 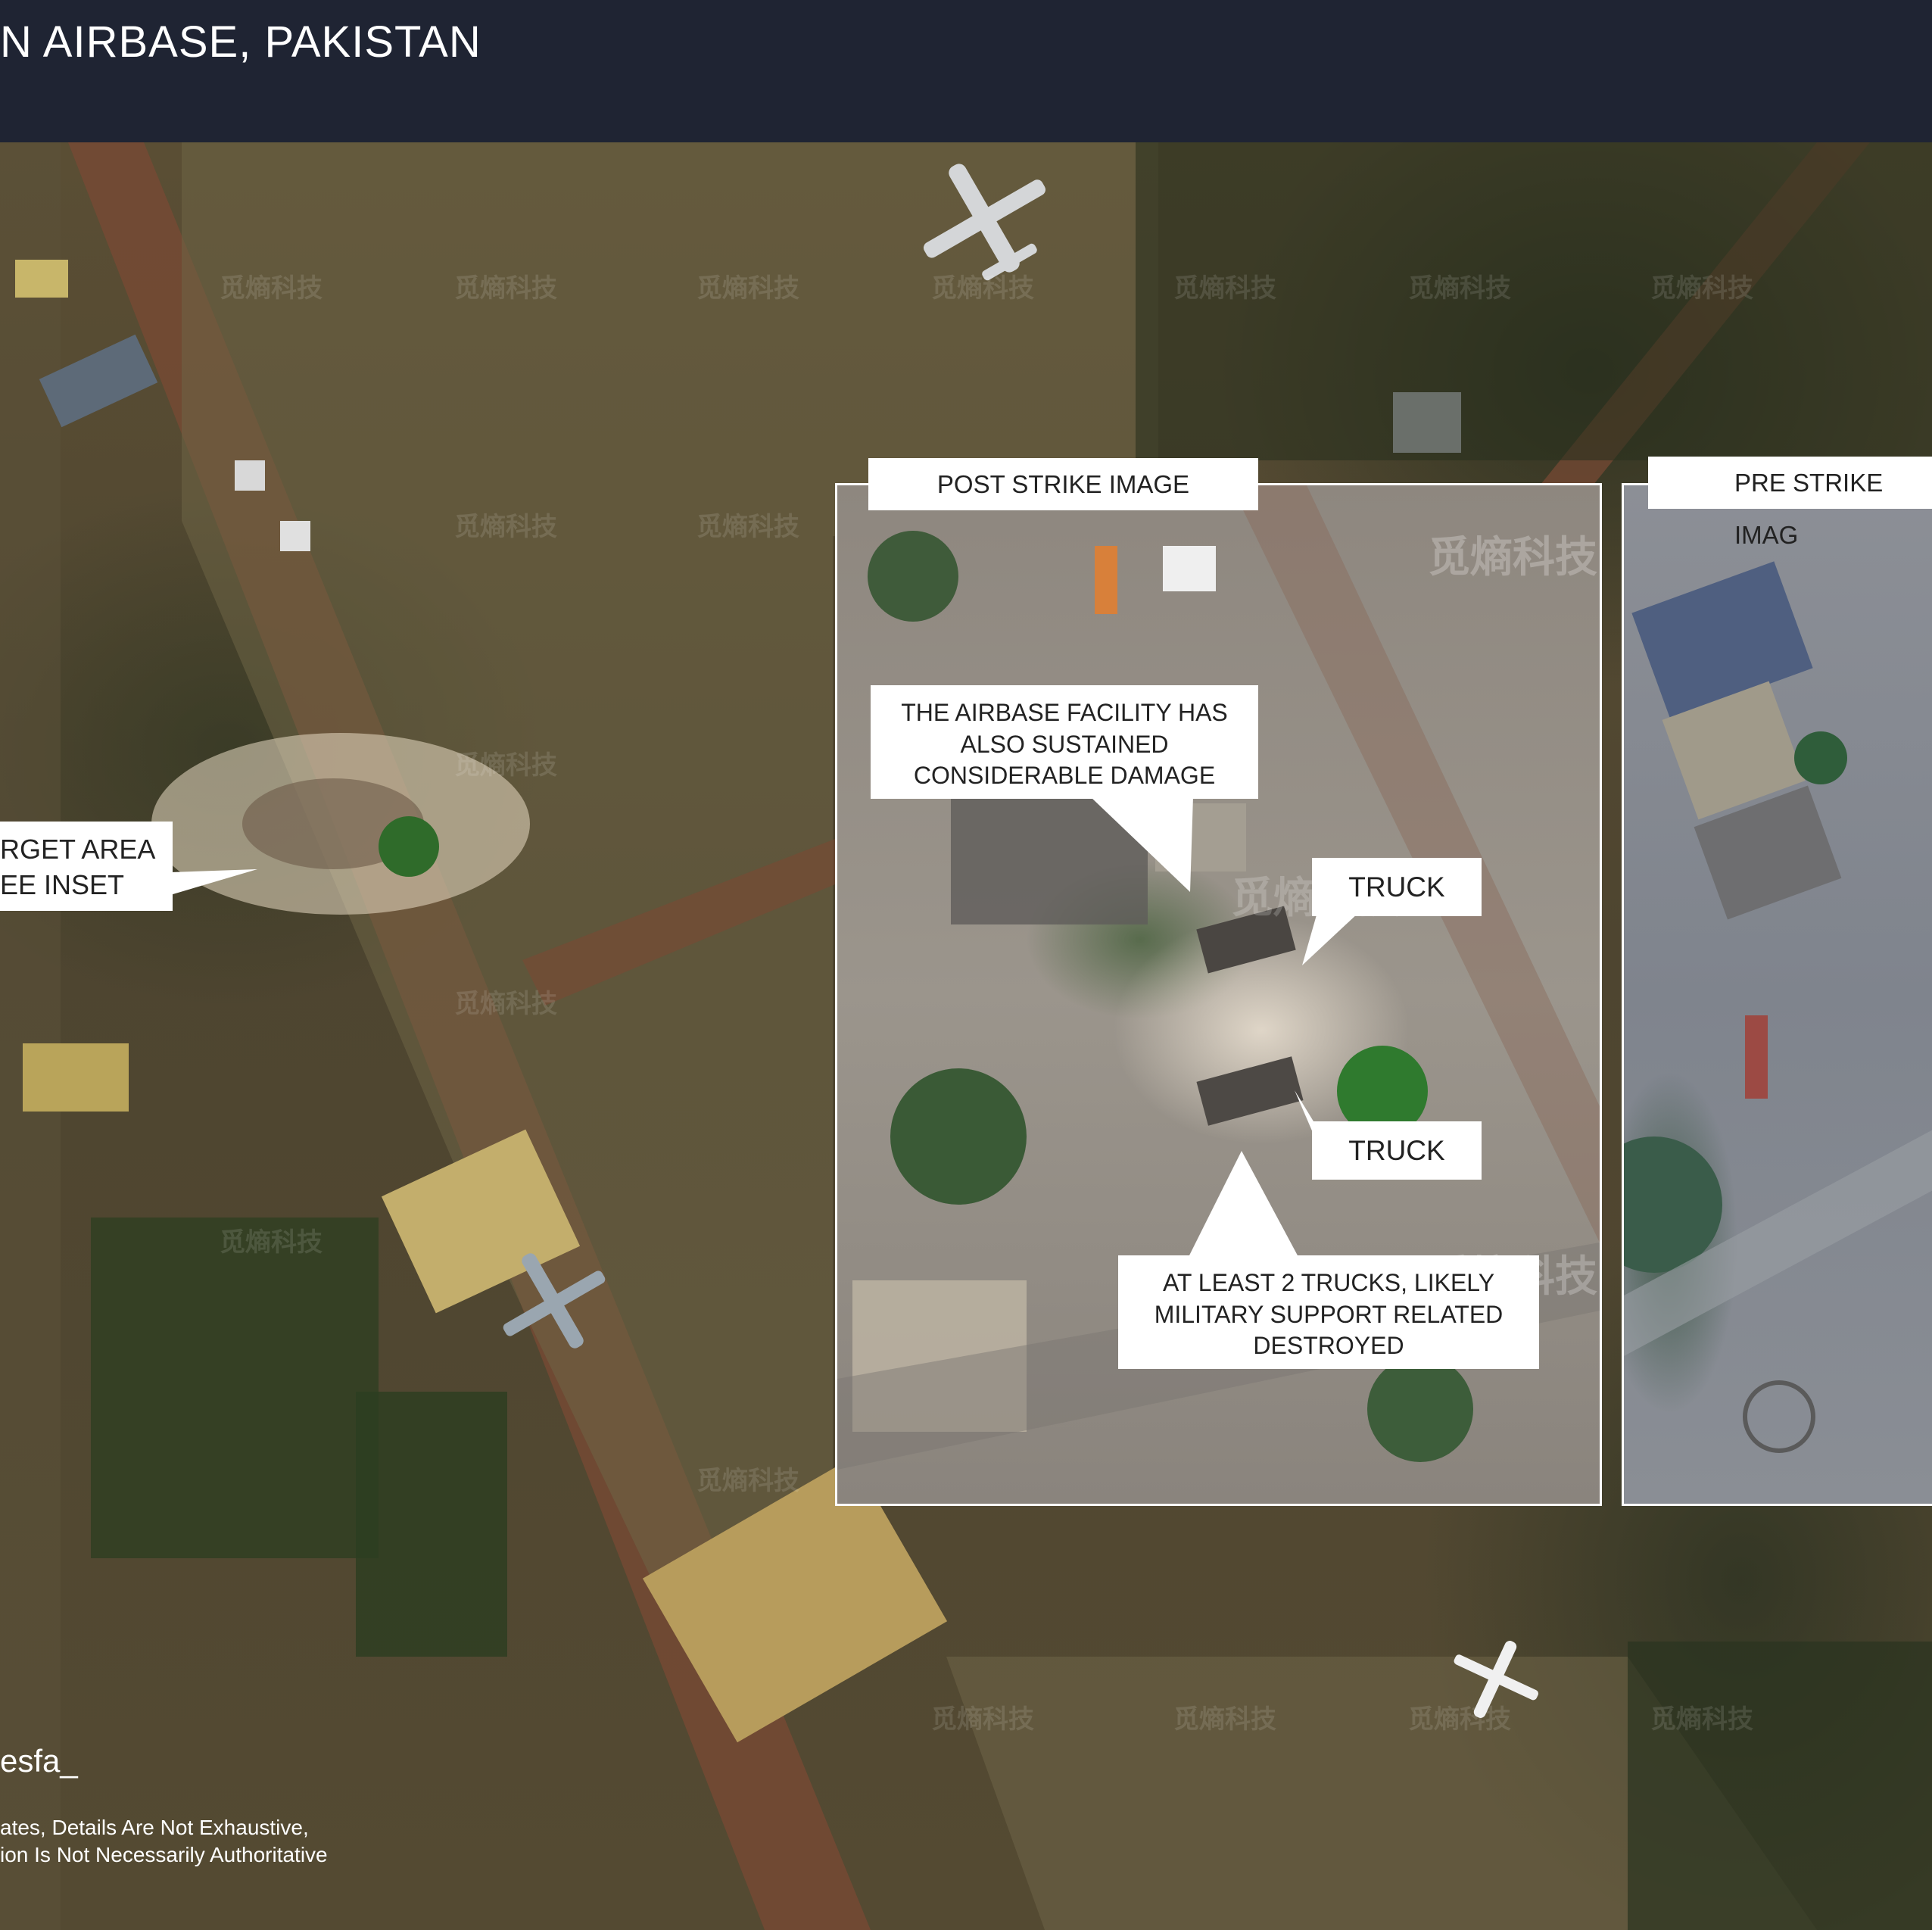 What do you see at coordinates (62, 884) in the screenshot?
I see `target-area-line: EE INSET` at bounding box center [62, 884].